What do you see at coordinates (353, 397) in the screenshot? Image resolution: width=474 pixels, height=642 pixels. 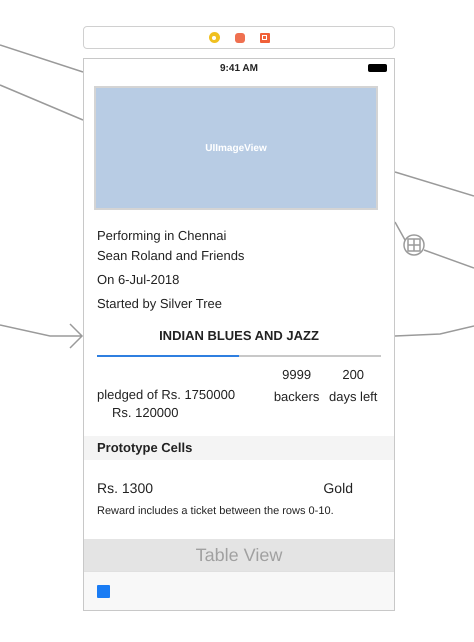 I see `days-label: days left` at bounding box center [353, 397].